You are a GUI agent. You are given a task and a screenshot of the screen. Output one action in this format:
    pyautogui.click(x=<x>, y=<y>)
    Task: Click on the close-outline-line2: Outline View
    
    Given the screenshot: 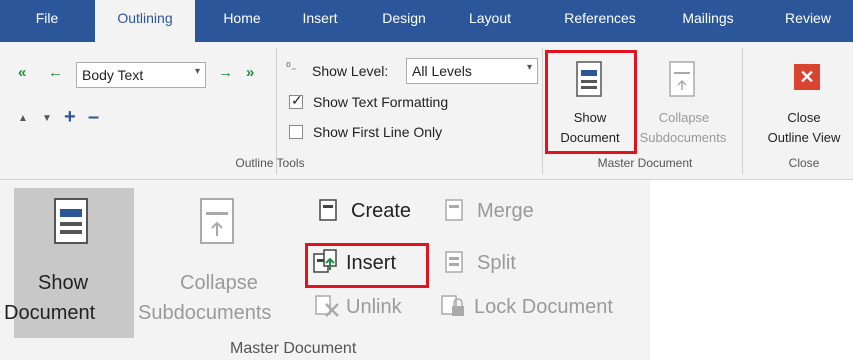 What is the action you would take?
    pyautogui.click(x=803, y=137)
    